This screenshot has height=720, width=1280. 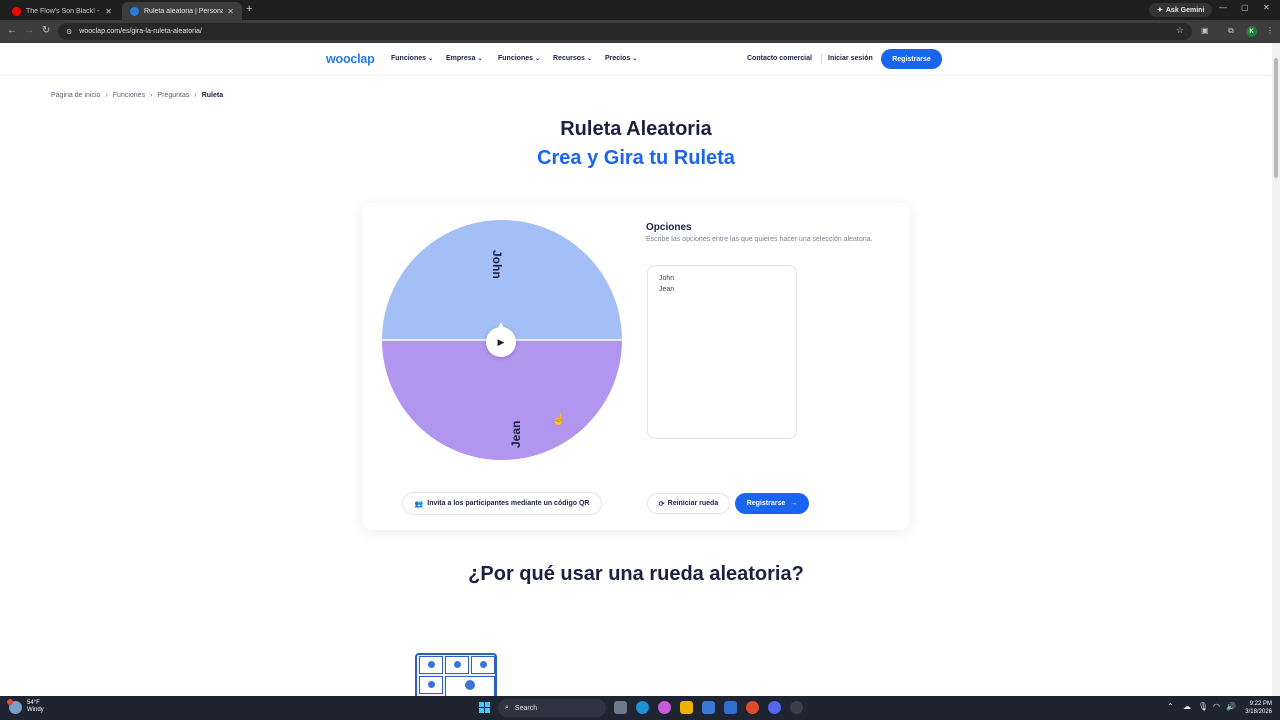 What do you see at coordinates (1231, 706) in the screenshot?
I see `volume-icon: 🔊` at bounding box center [1231, 706].